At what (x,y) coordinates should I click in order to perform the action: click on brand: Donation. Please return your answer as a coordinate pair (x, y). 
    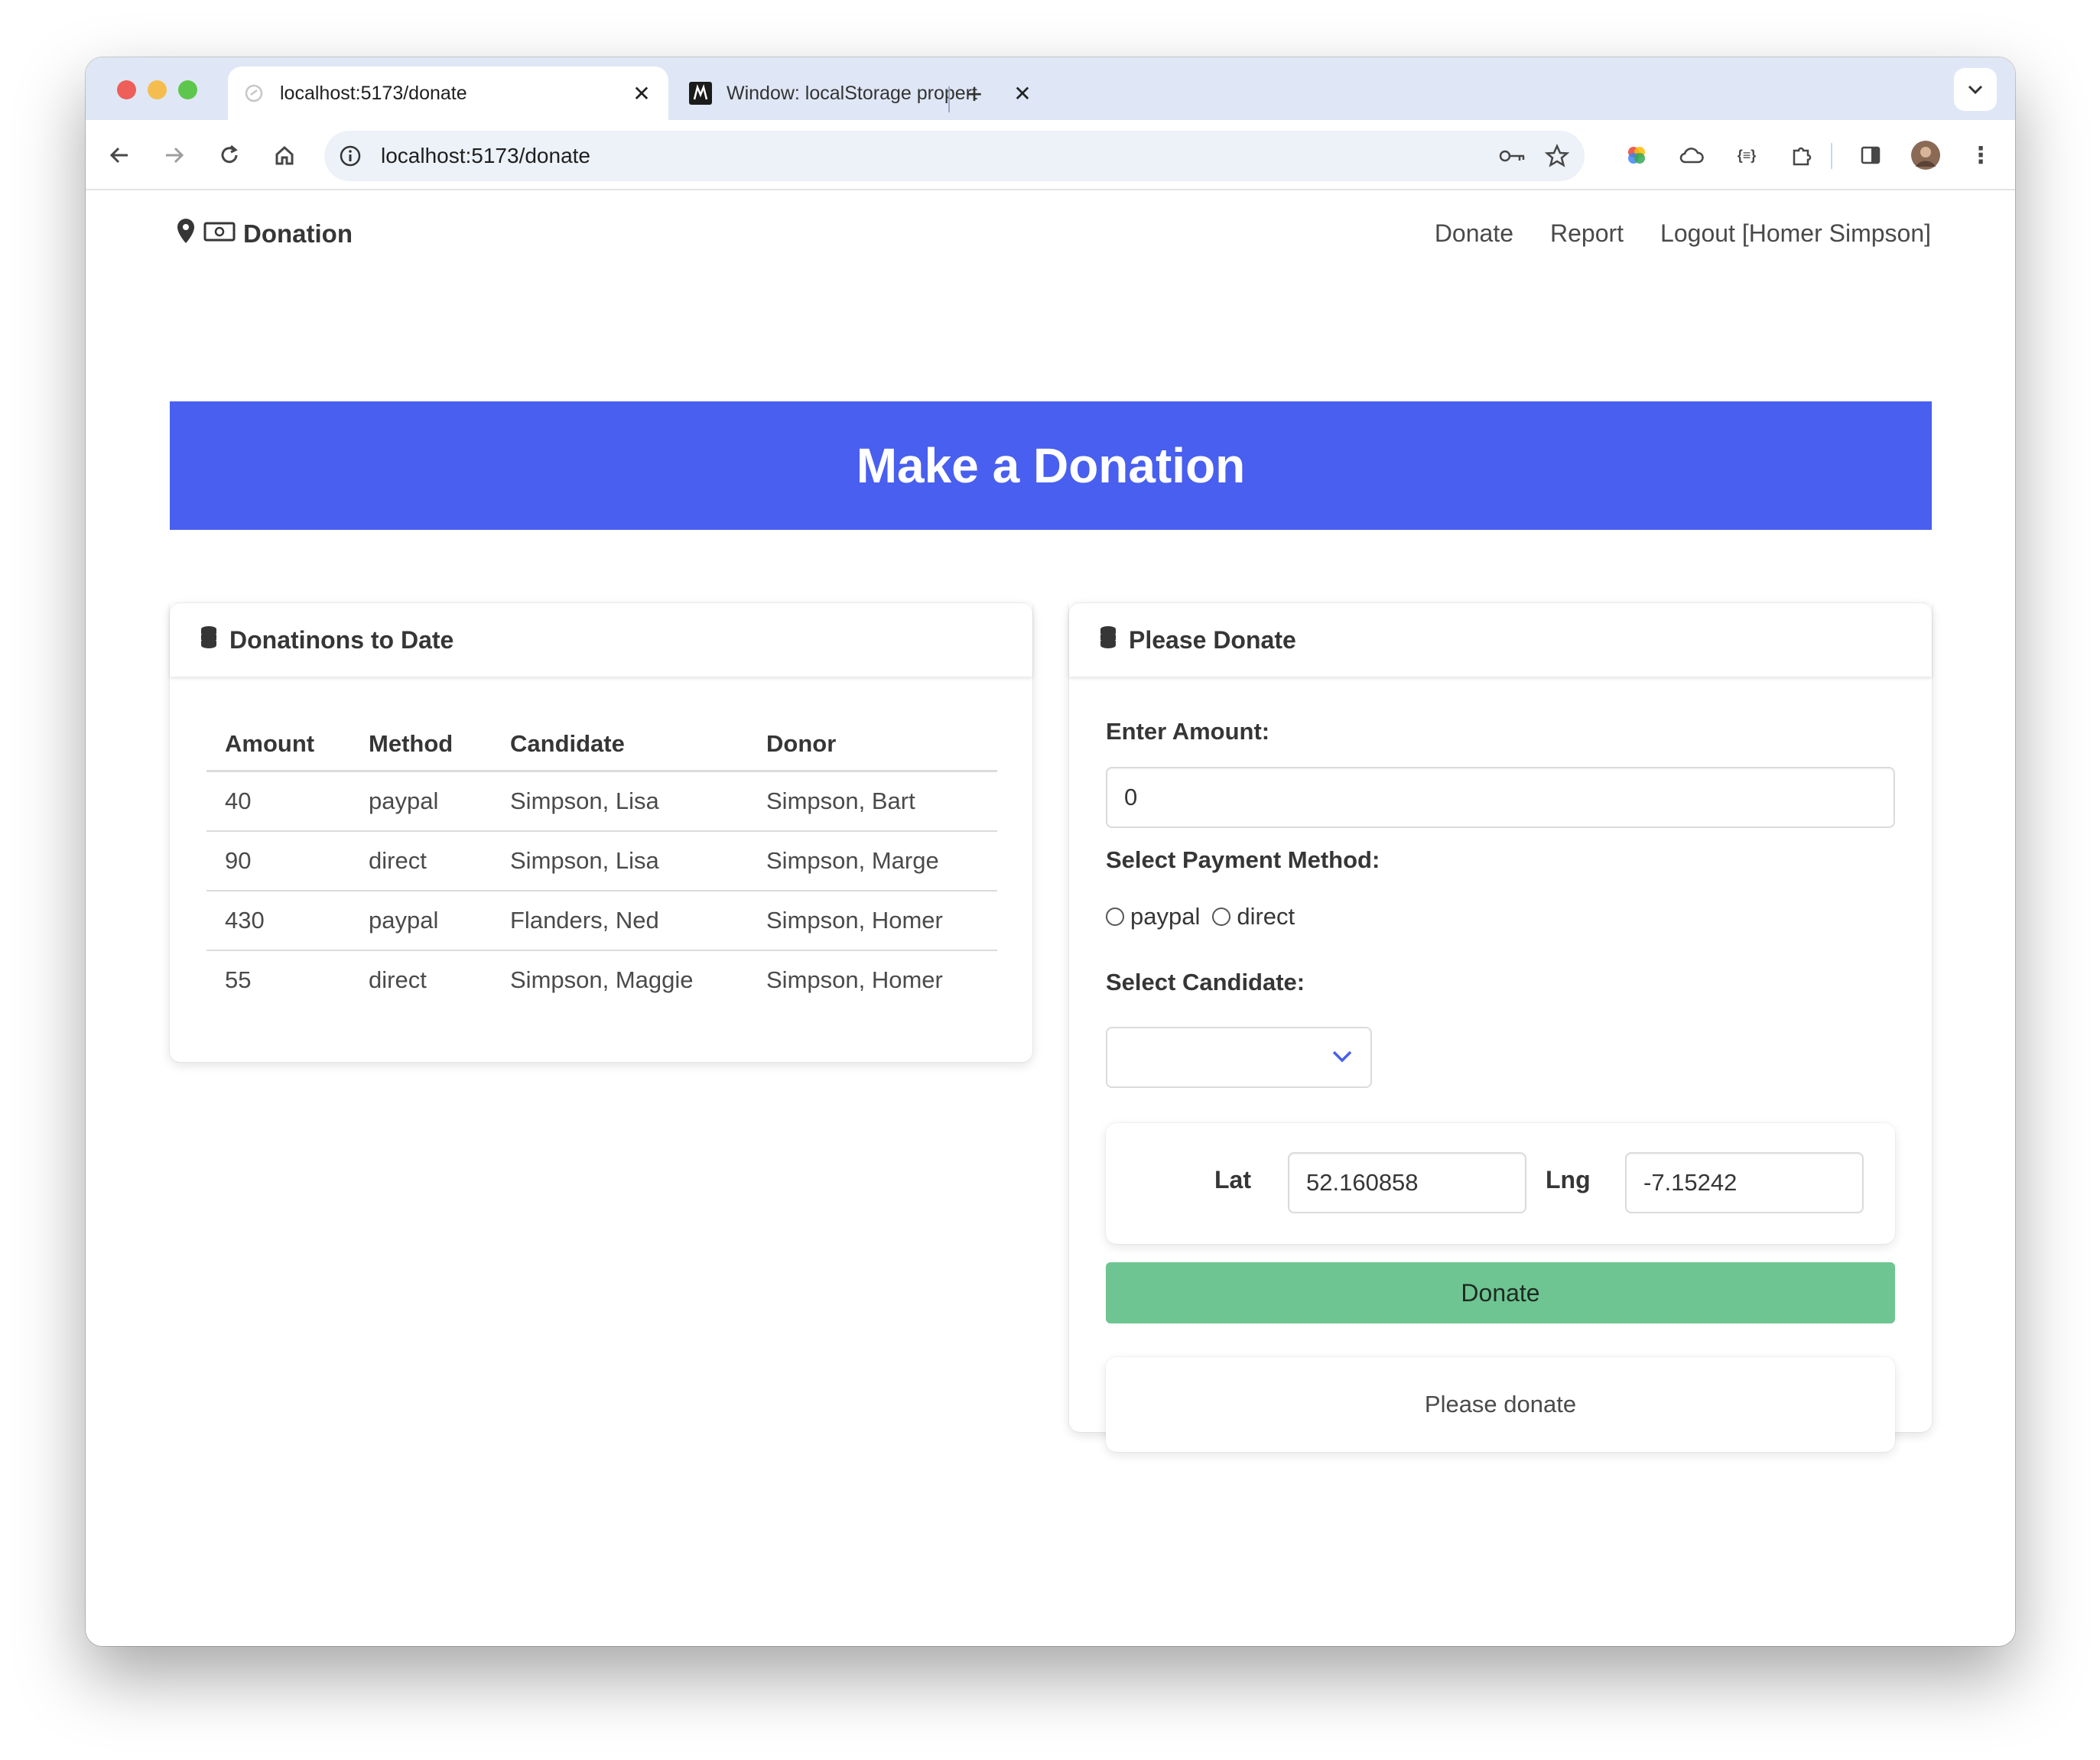
    Looking at the image, I should click on (265, 234).